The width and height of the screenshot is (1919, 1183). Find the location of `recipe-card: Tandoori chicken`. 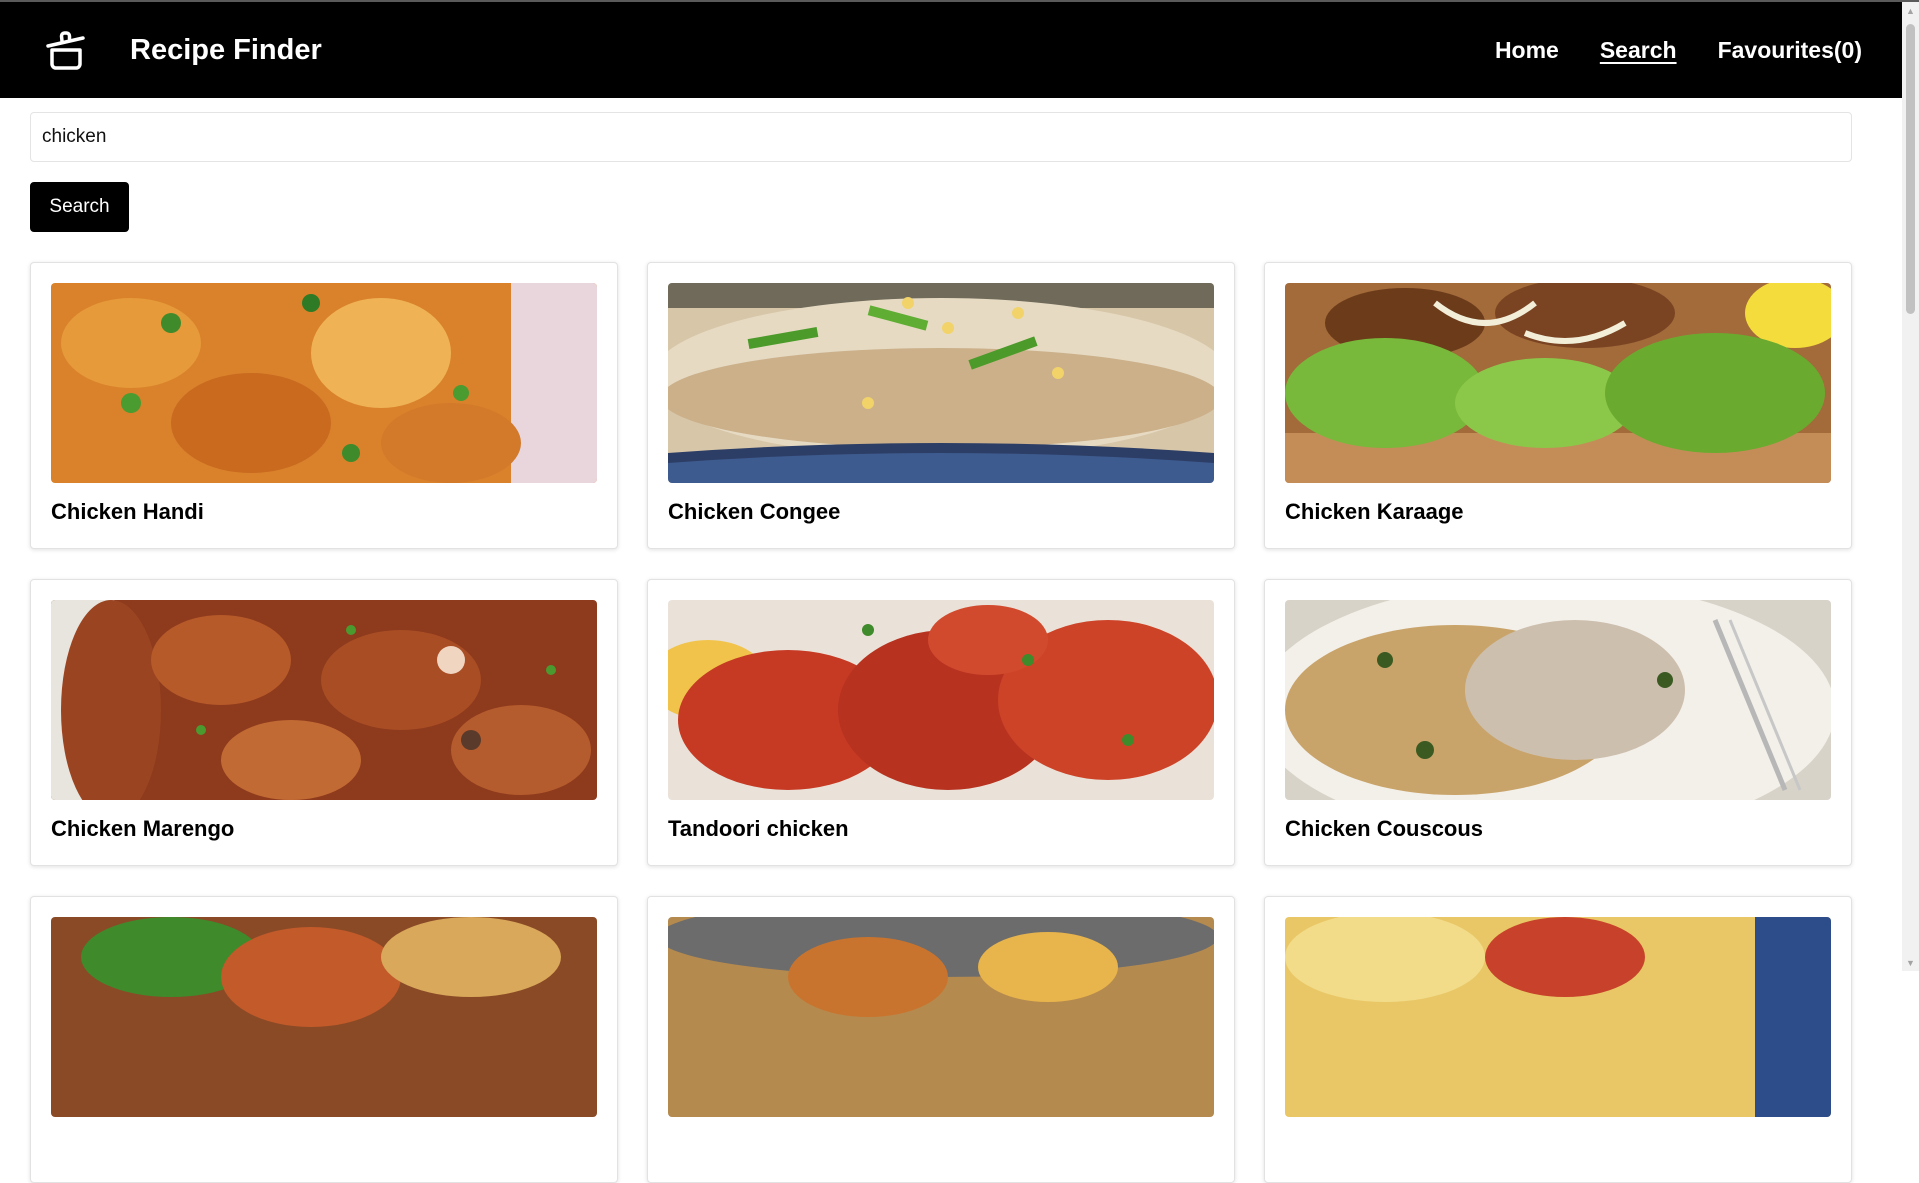

recipe-card: Tandoori chicken is located at coordinates (941, 722).